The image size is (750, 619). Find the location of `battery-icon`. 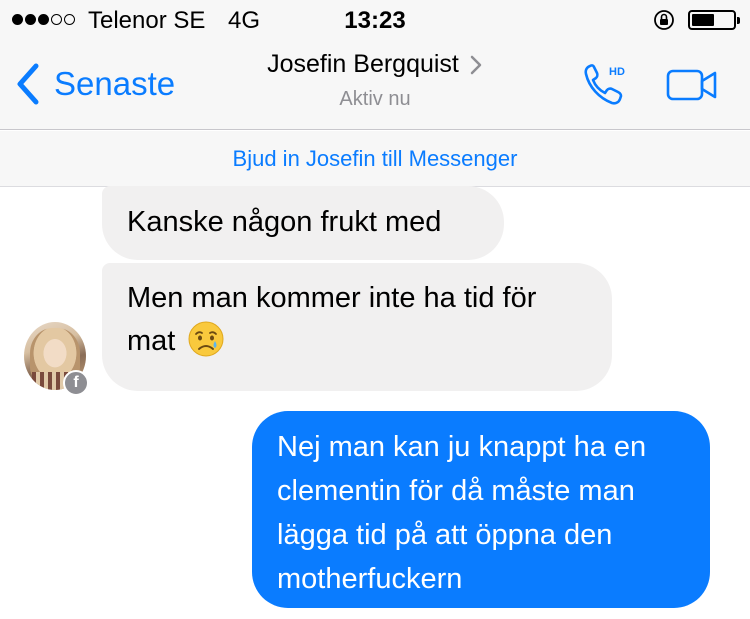

battery-icon is located at coordinates (714, 20).